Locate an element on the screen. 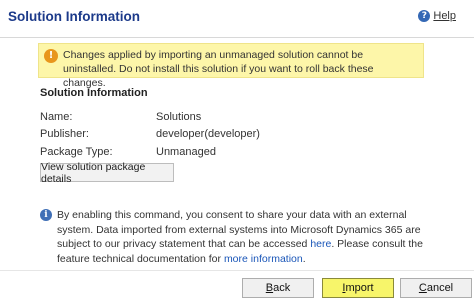 The height and width of the screenshot is (306, 474). warning-icon: ! is located at coordinates (51, 56).